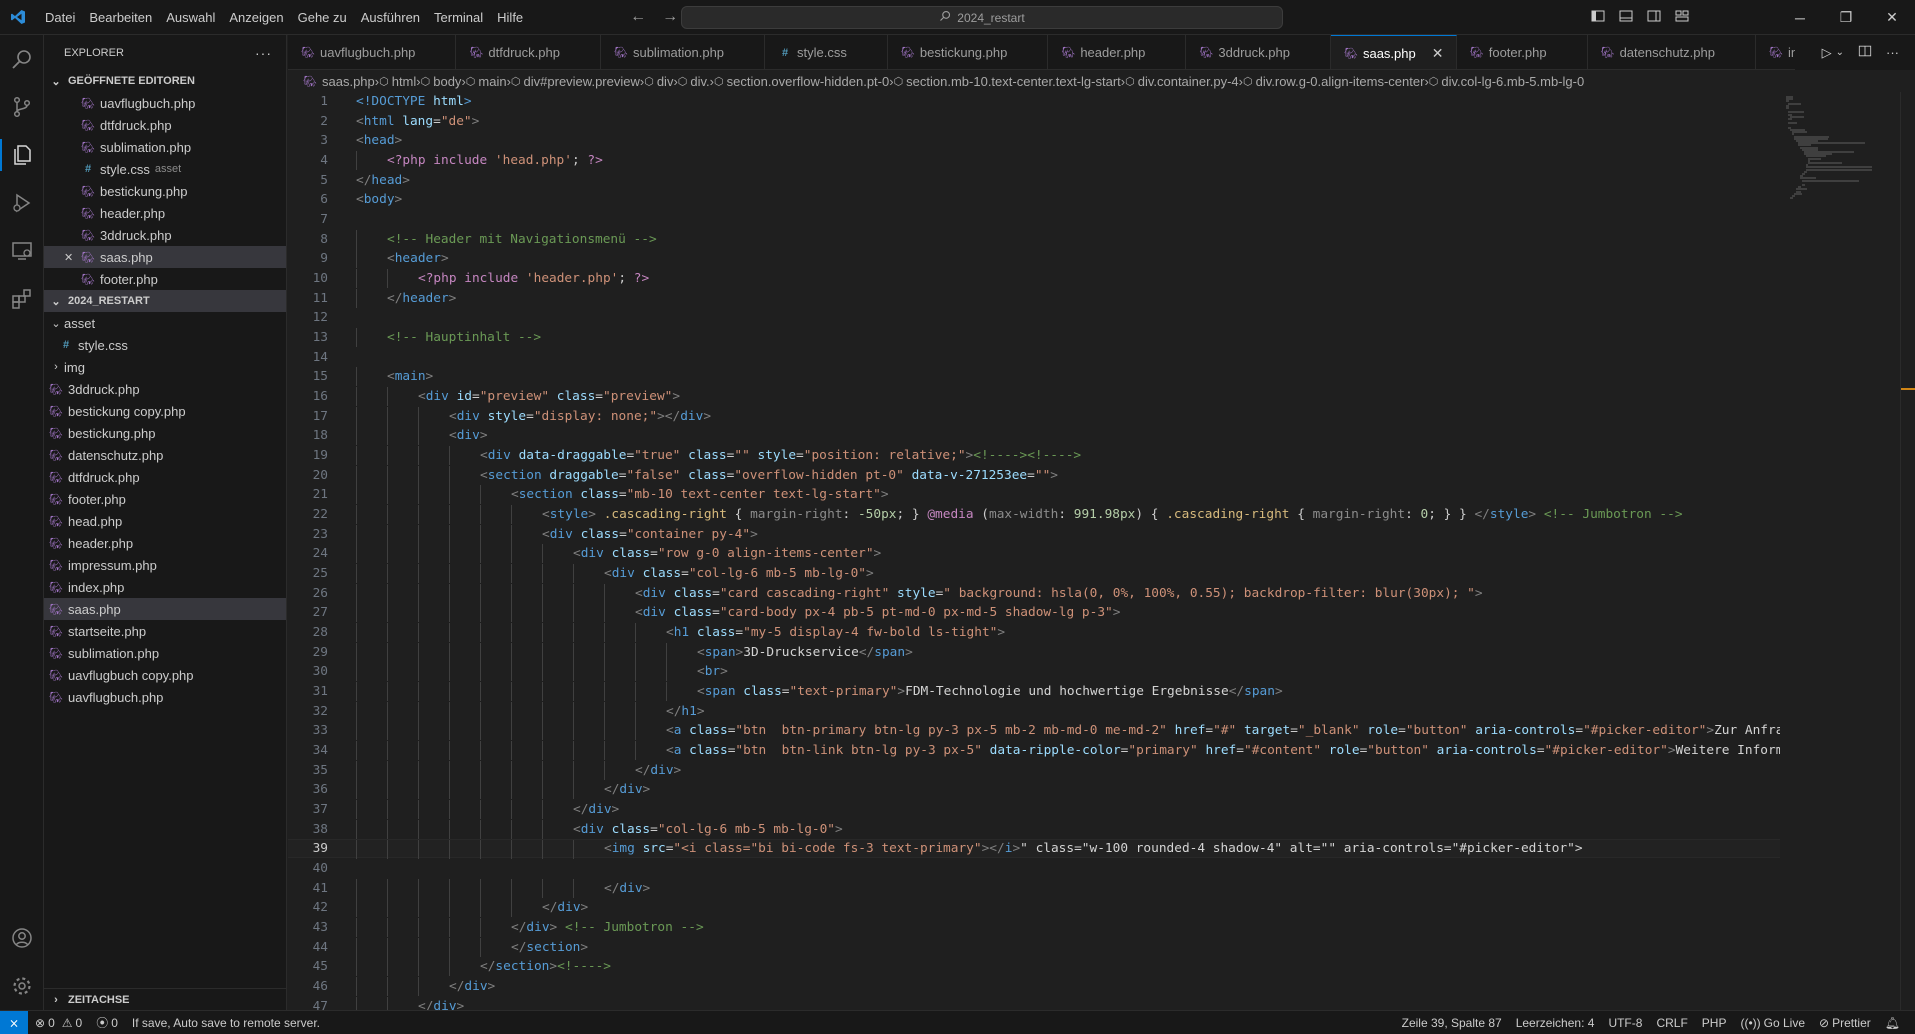  I want to click on open-editor-item: 🐘︎ sublimation.php, so click(165, 147).